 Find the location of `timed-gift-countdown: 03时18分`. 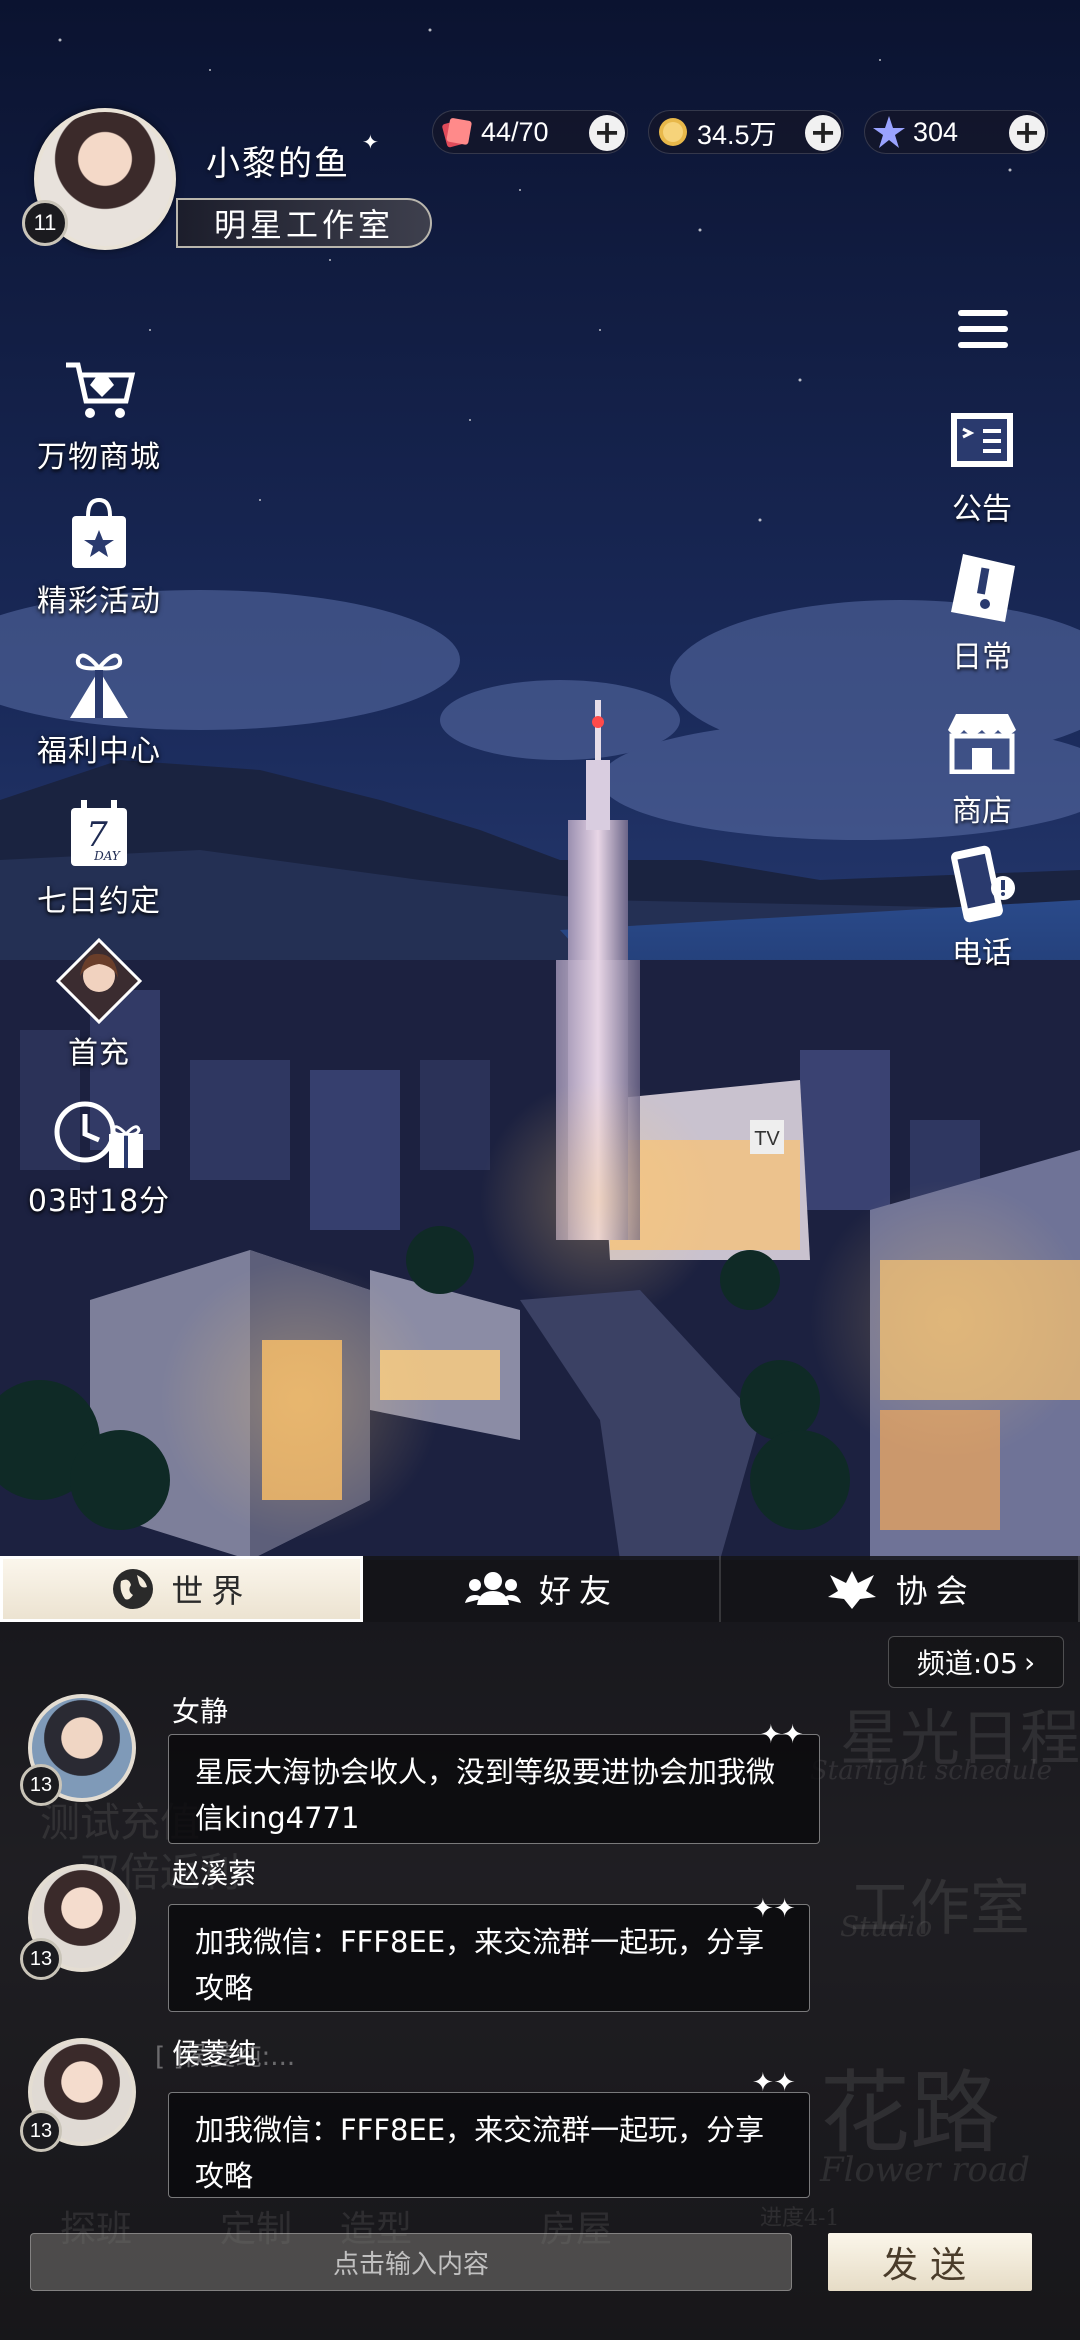

timed-gift-countdown: 03时18分 is located at coordinates (99, 1201).